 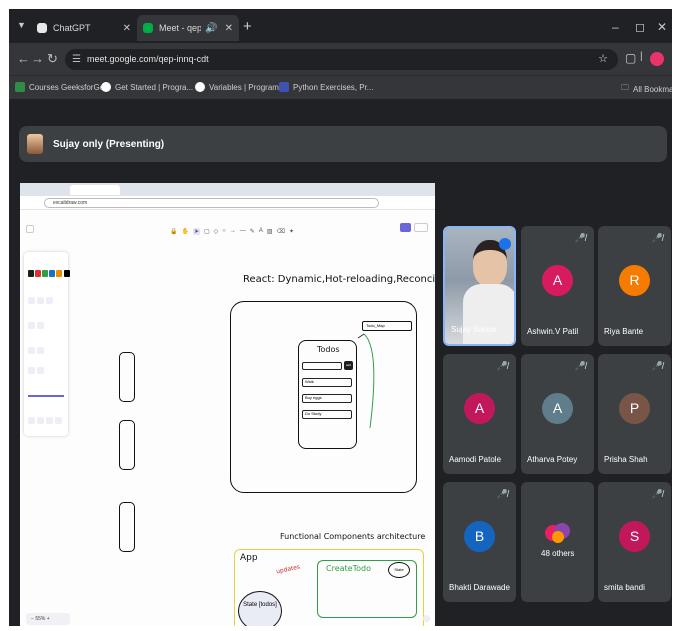 I want to click on library-button, so click(x=421, y=227).